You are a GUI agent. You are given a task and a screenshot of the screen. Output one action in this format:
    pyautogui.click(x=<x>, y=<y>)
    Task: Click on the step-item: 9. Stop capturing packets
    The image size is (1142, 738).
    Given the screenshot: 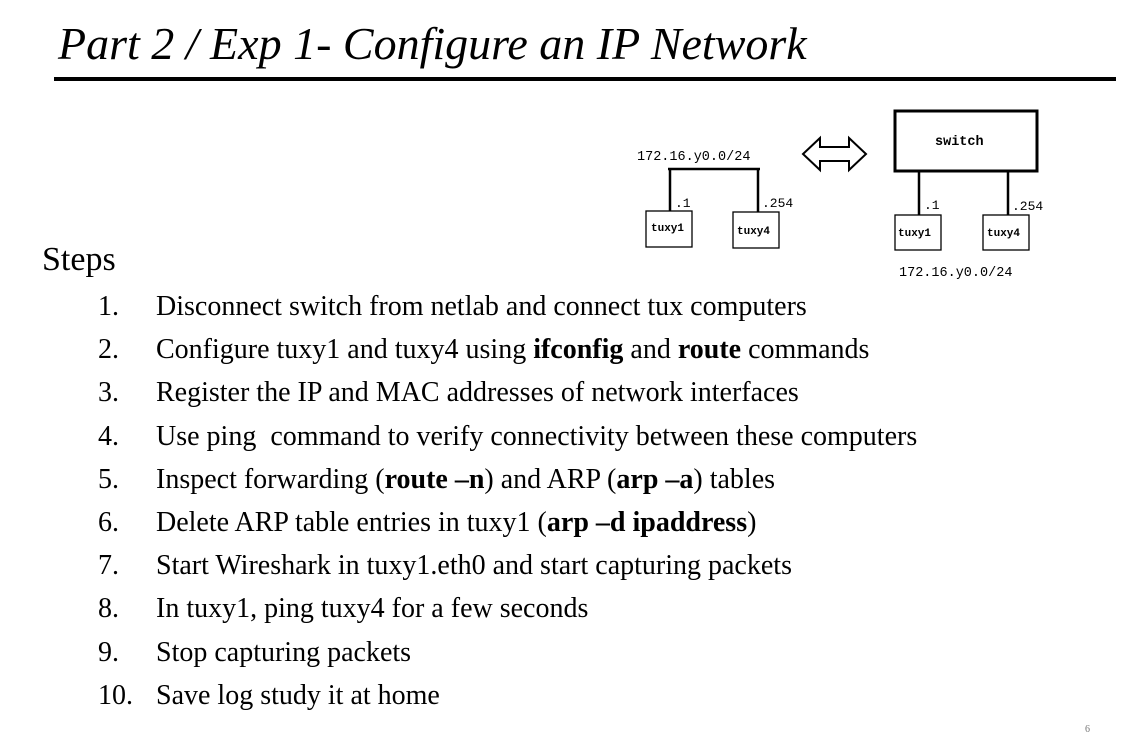 What is the action you would take?
    pyautogui.click(x=507, y=654)
    